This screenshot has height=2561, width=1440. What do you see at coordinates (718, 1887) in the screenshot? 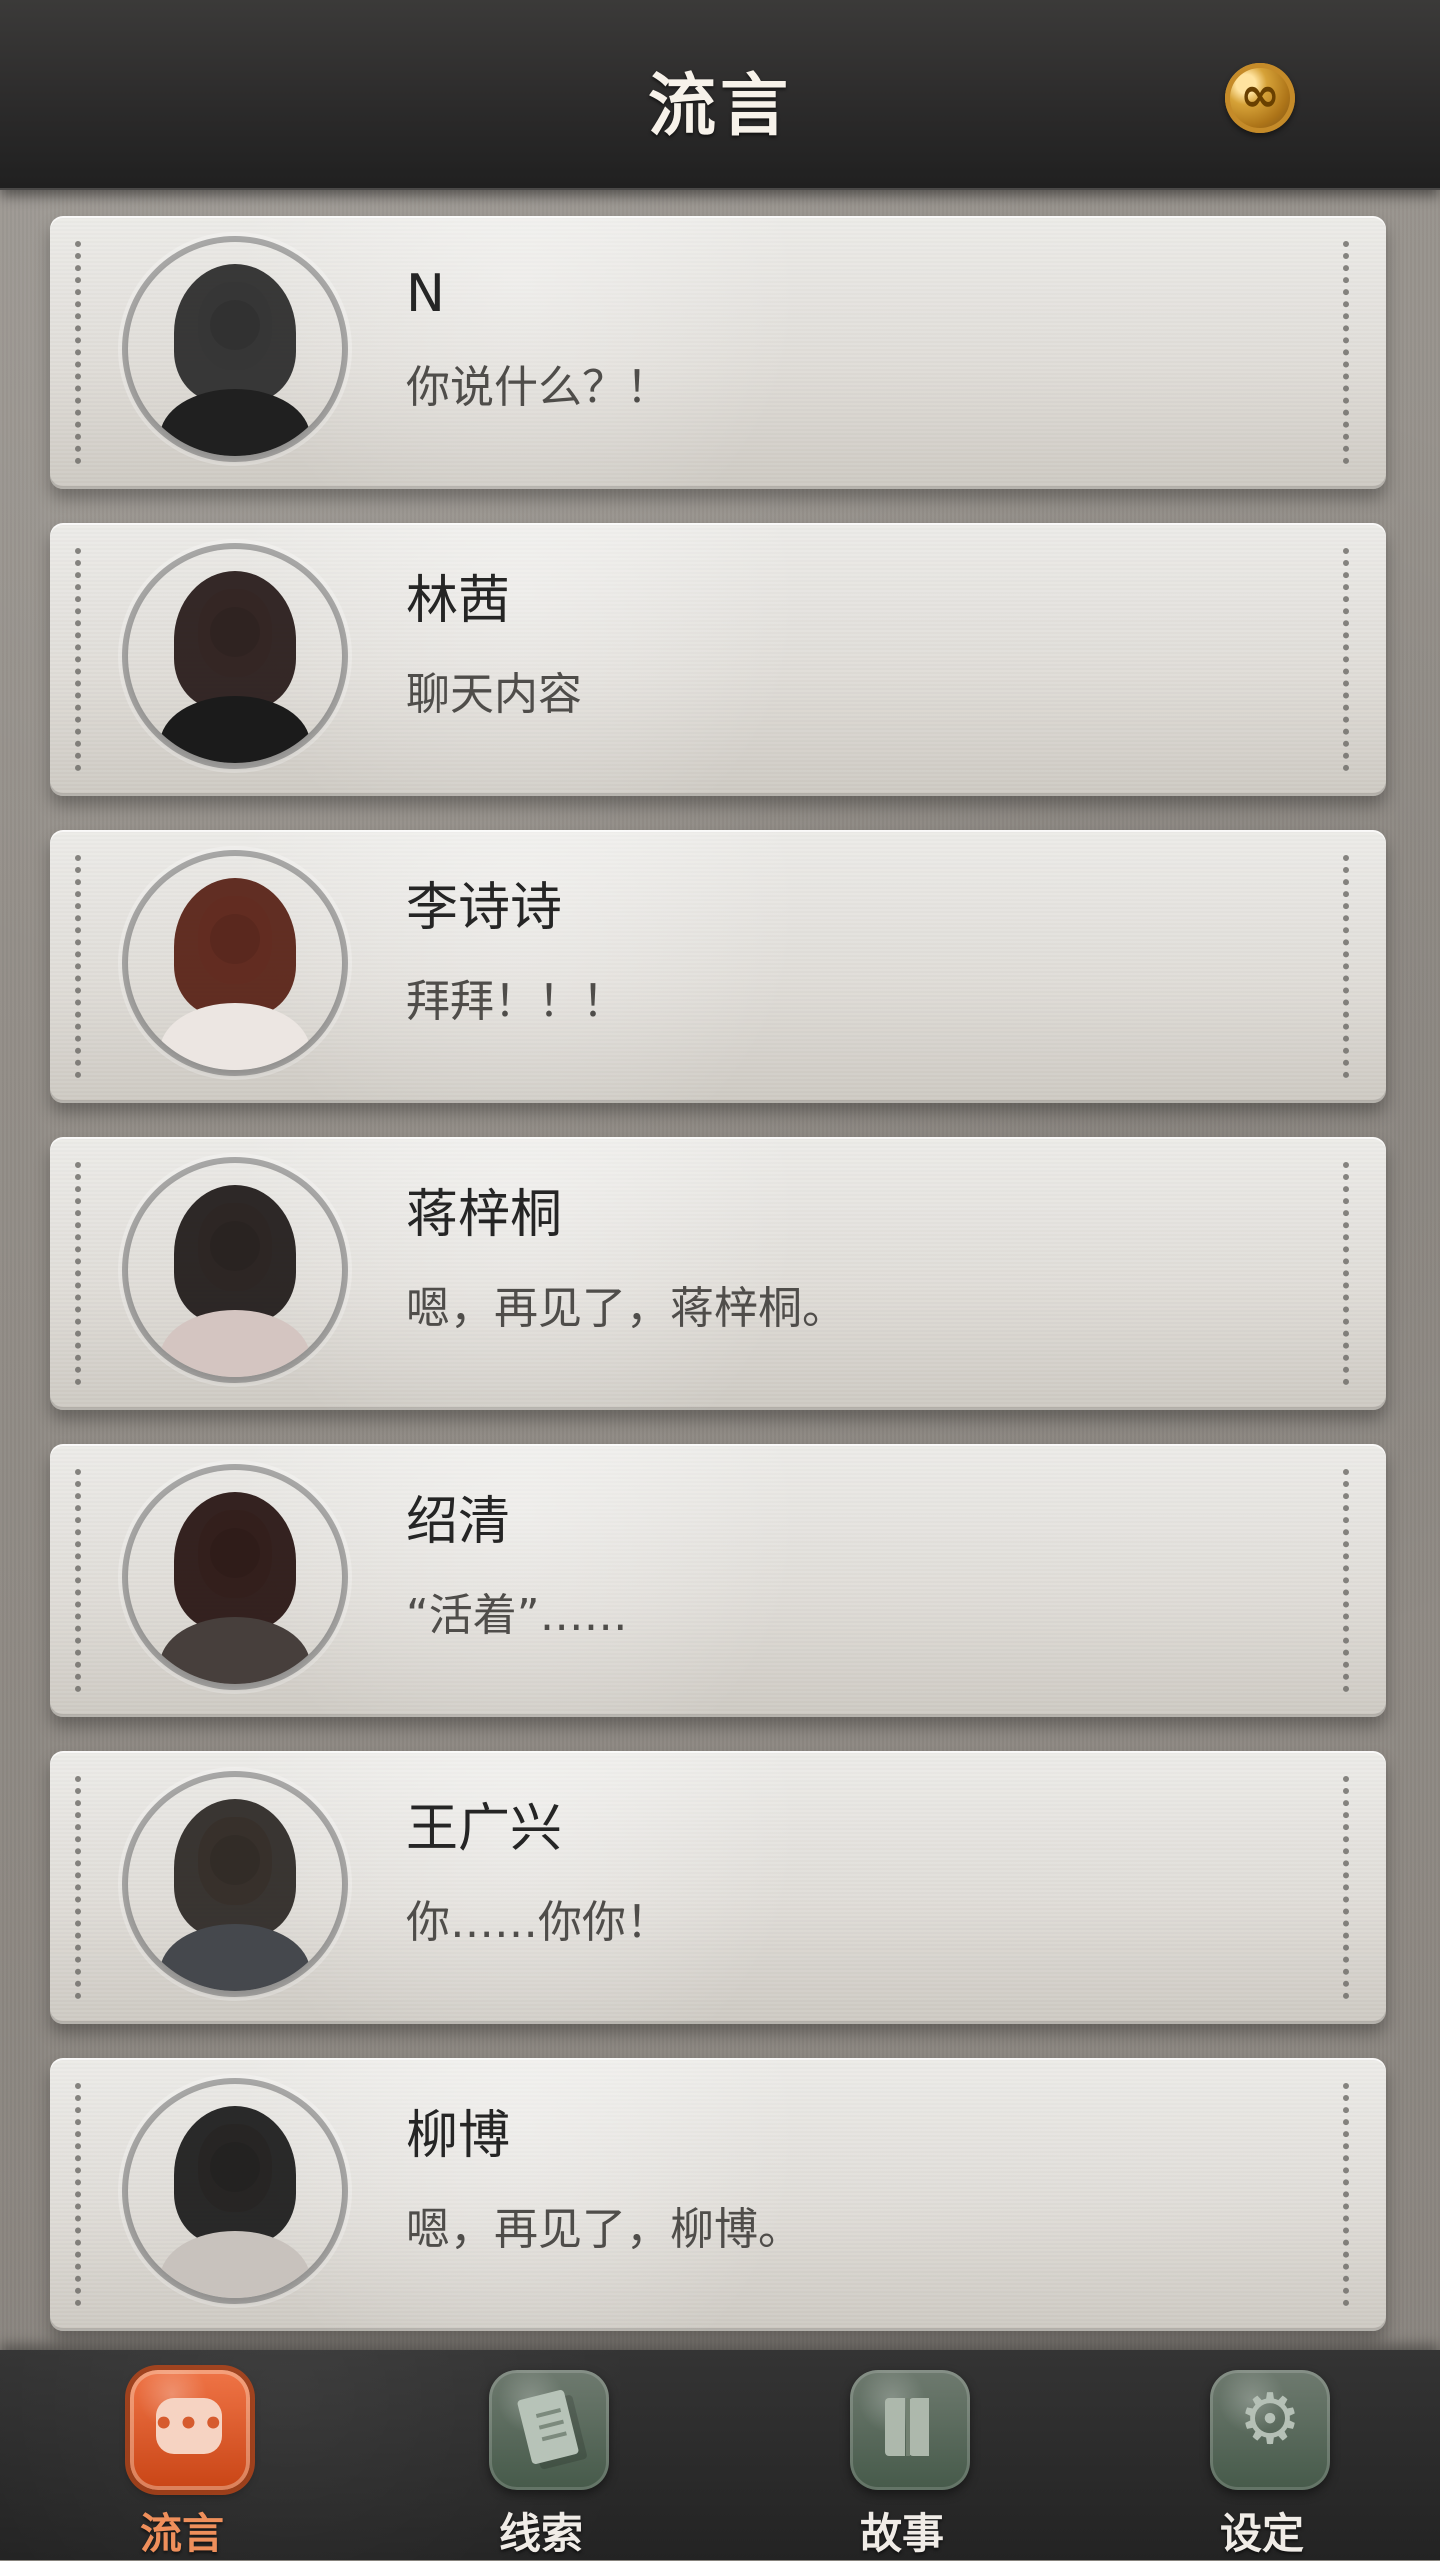
I see `conversation-card-wang-guangxing: 王广兴 你……你你！` at bounding box center [718, 1887].